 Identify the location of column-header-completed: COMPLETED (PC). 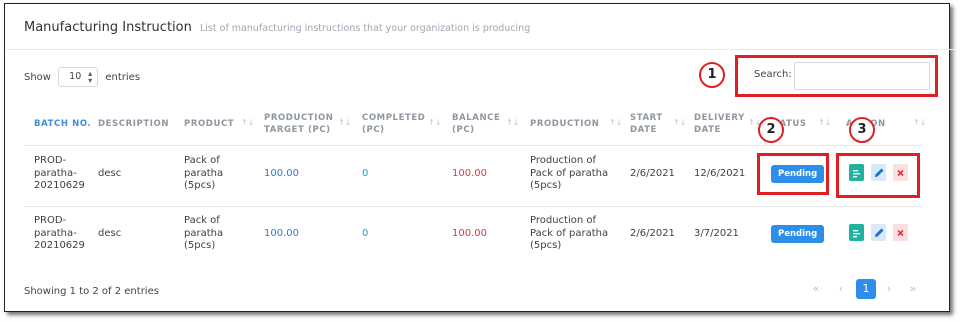
(393, 124).